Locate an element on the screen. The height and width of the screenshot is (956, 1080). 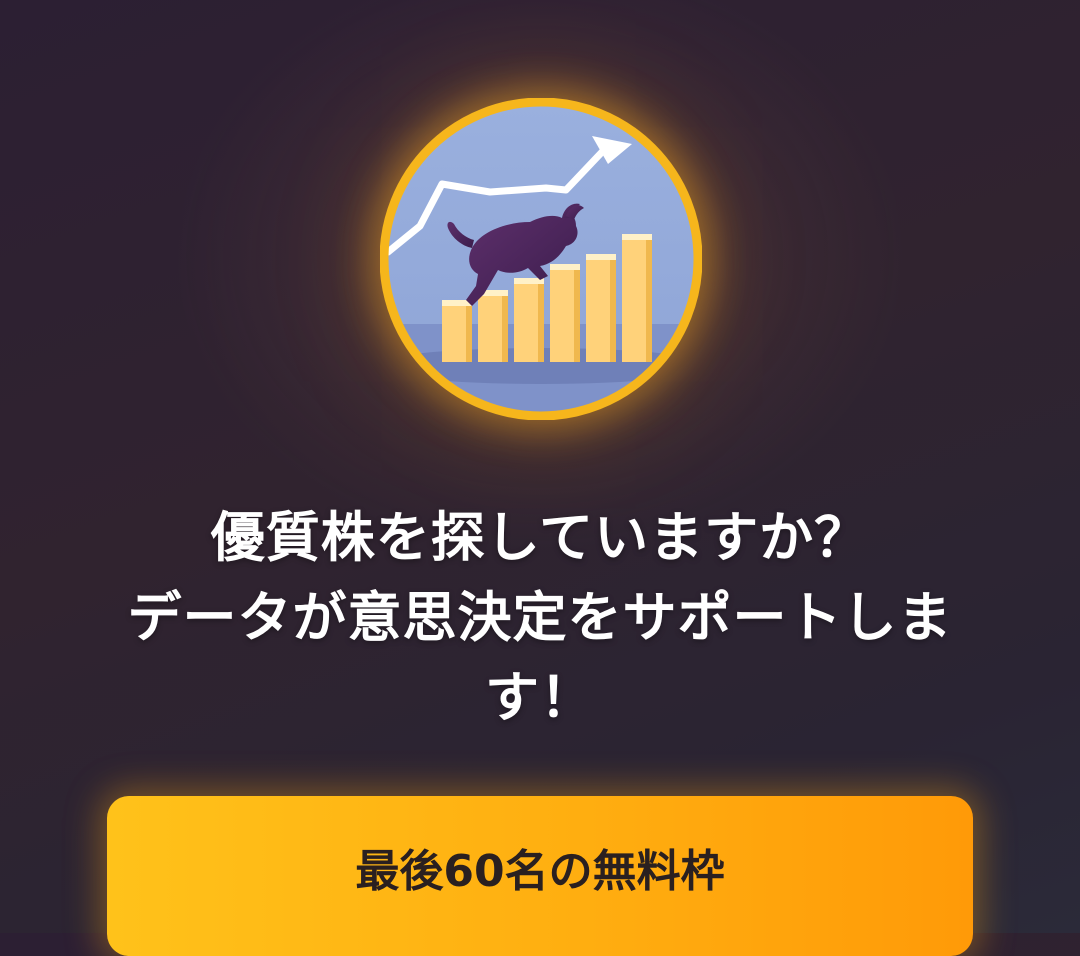
free-slots-cta-button: 最後60名の無料枠 is located at coordinates (540, 876).